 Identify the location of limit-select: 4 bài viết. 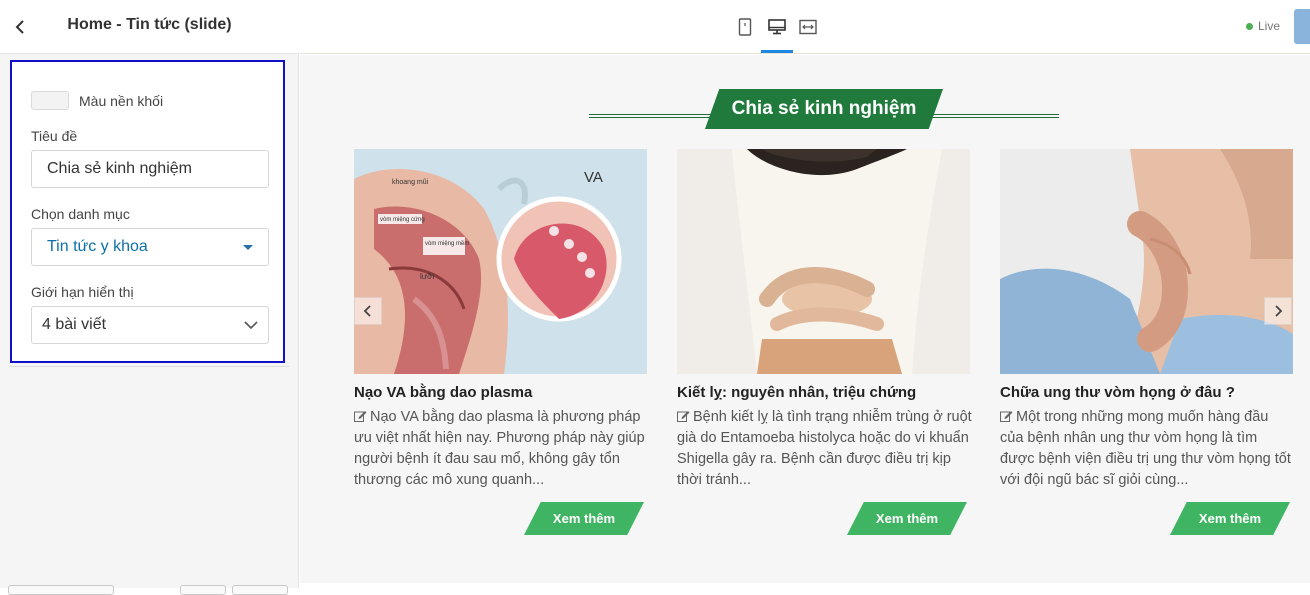
(150, 325).